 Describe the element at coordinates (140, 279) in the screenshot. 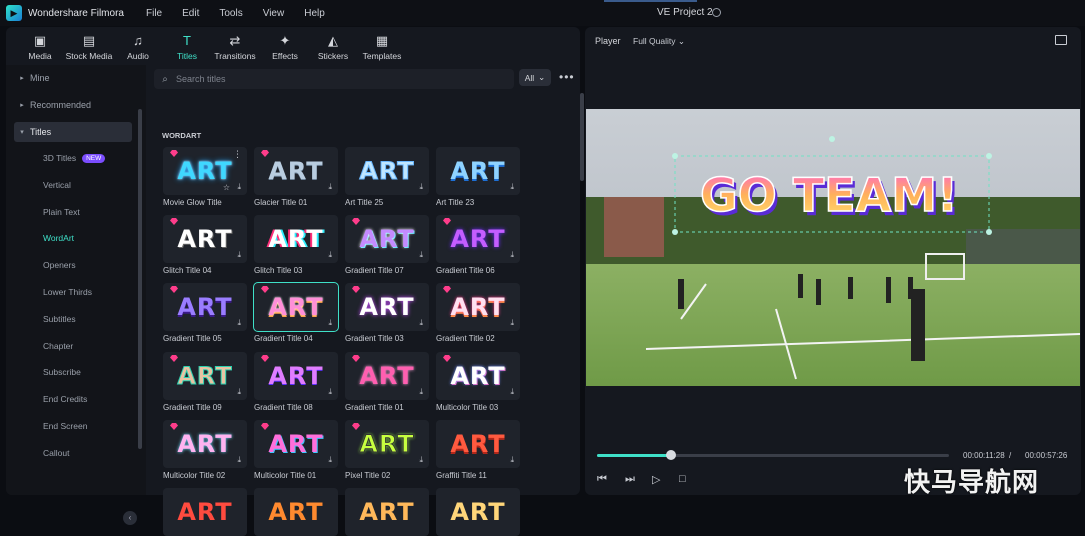

I see `sidebar-scrollbar` at that location.